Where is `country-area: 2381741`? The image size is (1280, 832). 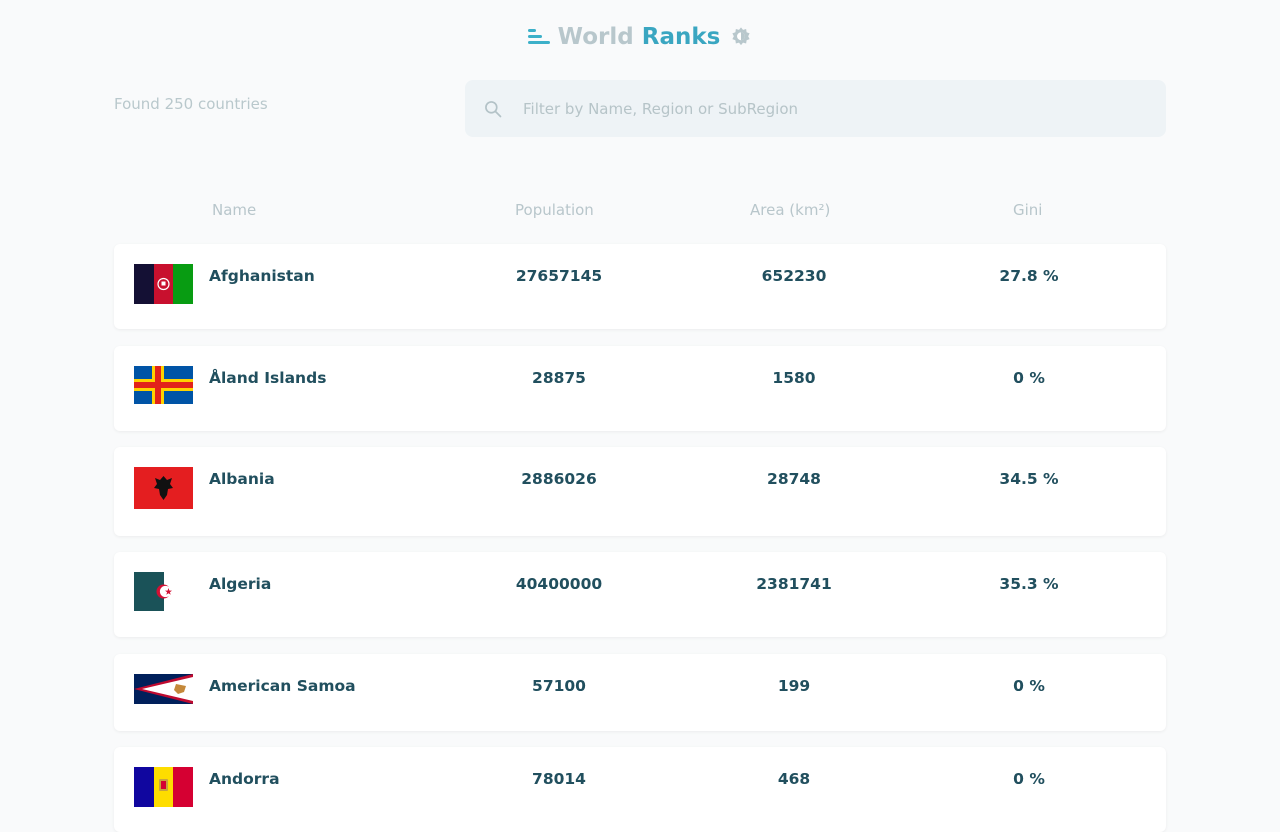
country-area: 2381741 is located at coordinates (794, 584).